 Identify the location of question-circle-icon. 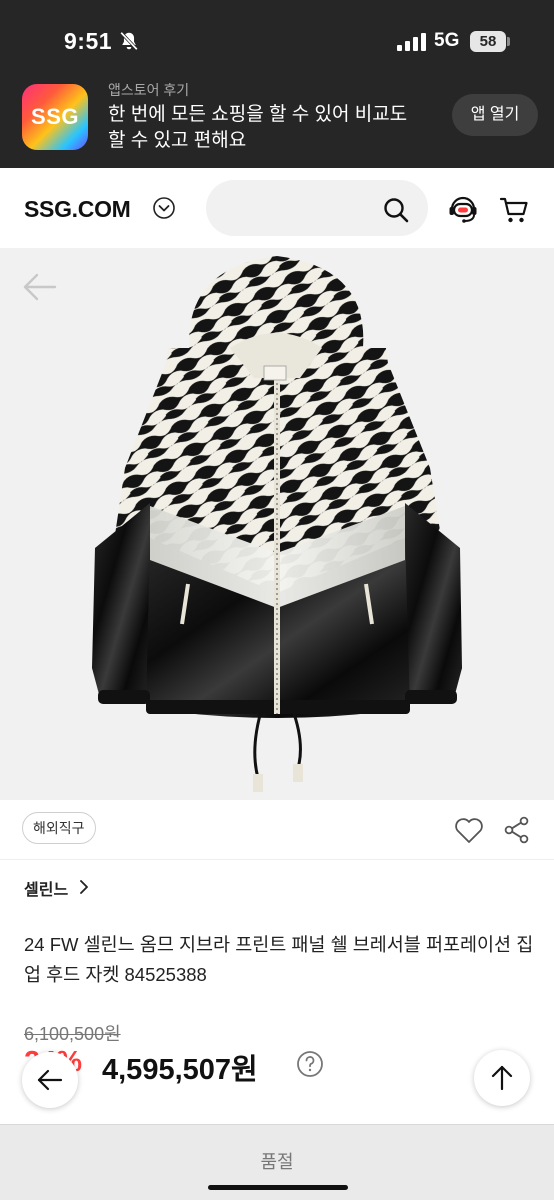
(310, 1064).